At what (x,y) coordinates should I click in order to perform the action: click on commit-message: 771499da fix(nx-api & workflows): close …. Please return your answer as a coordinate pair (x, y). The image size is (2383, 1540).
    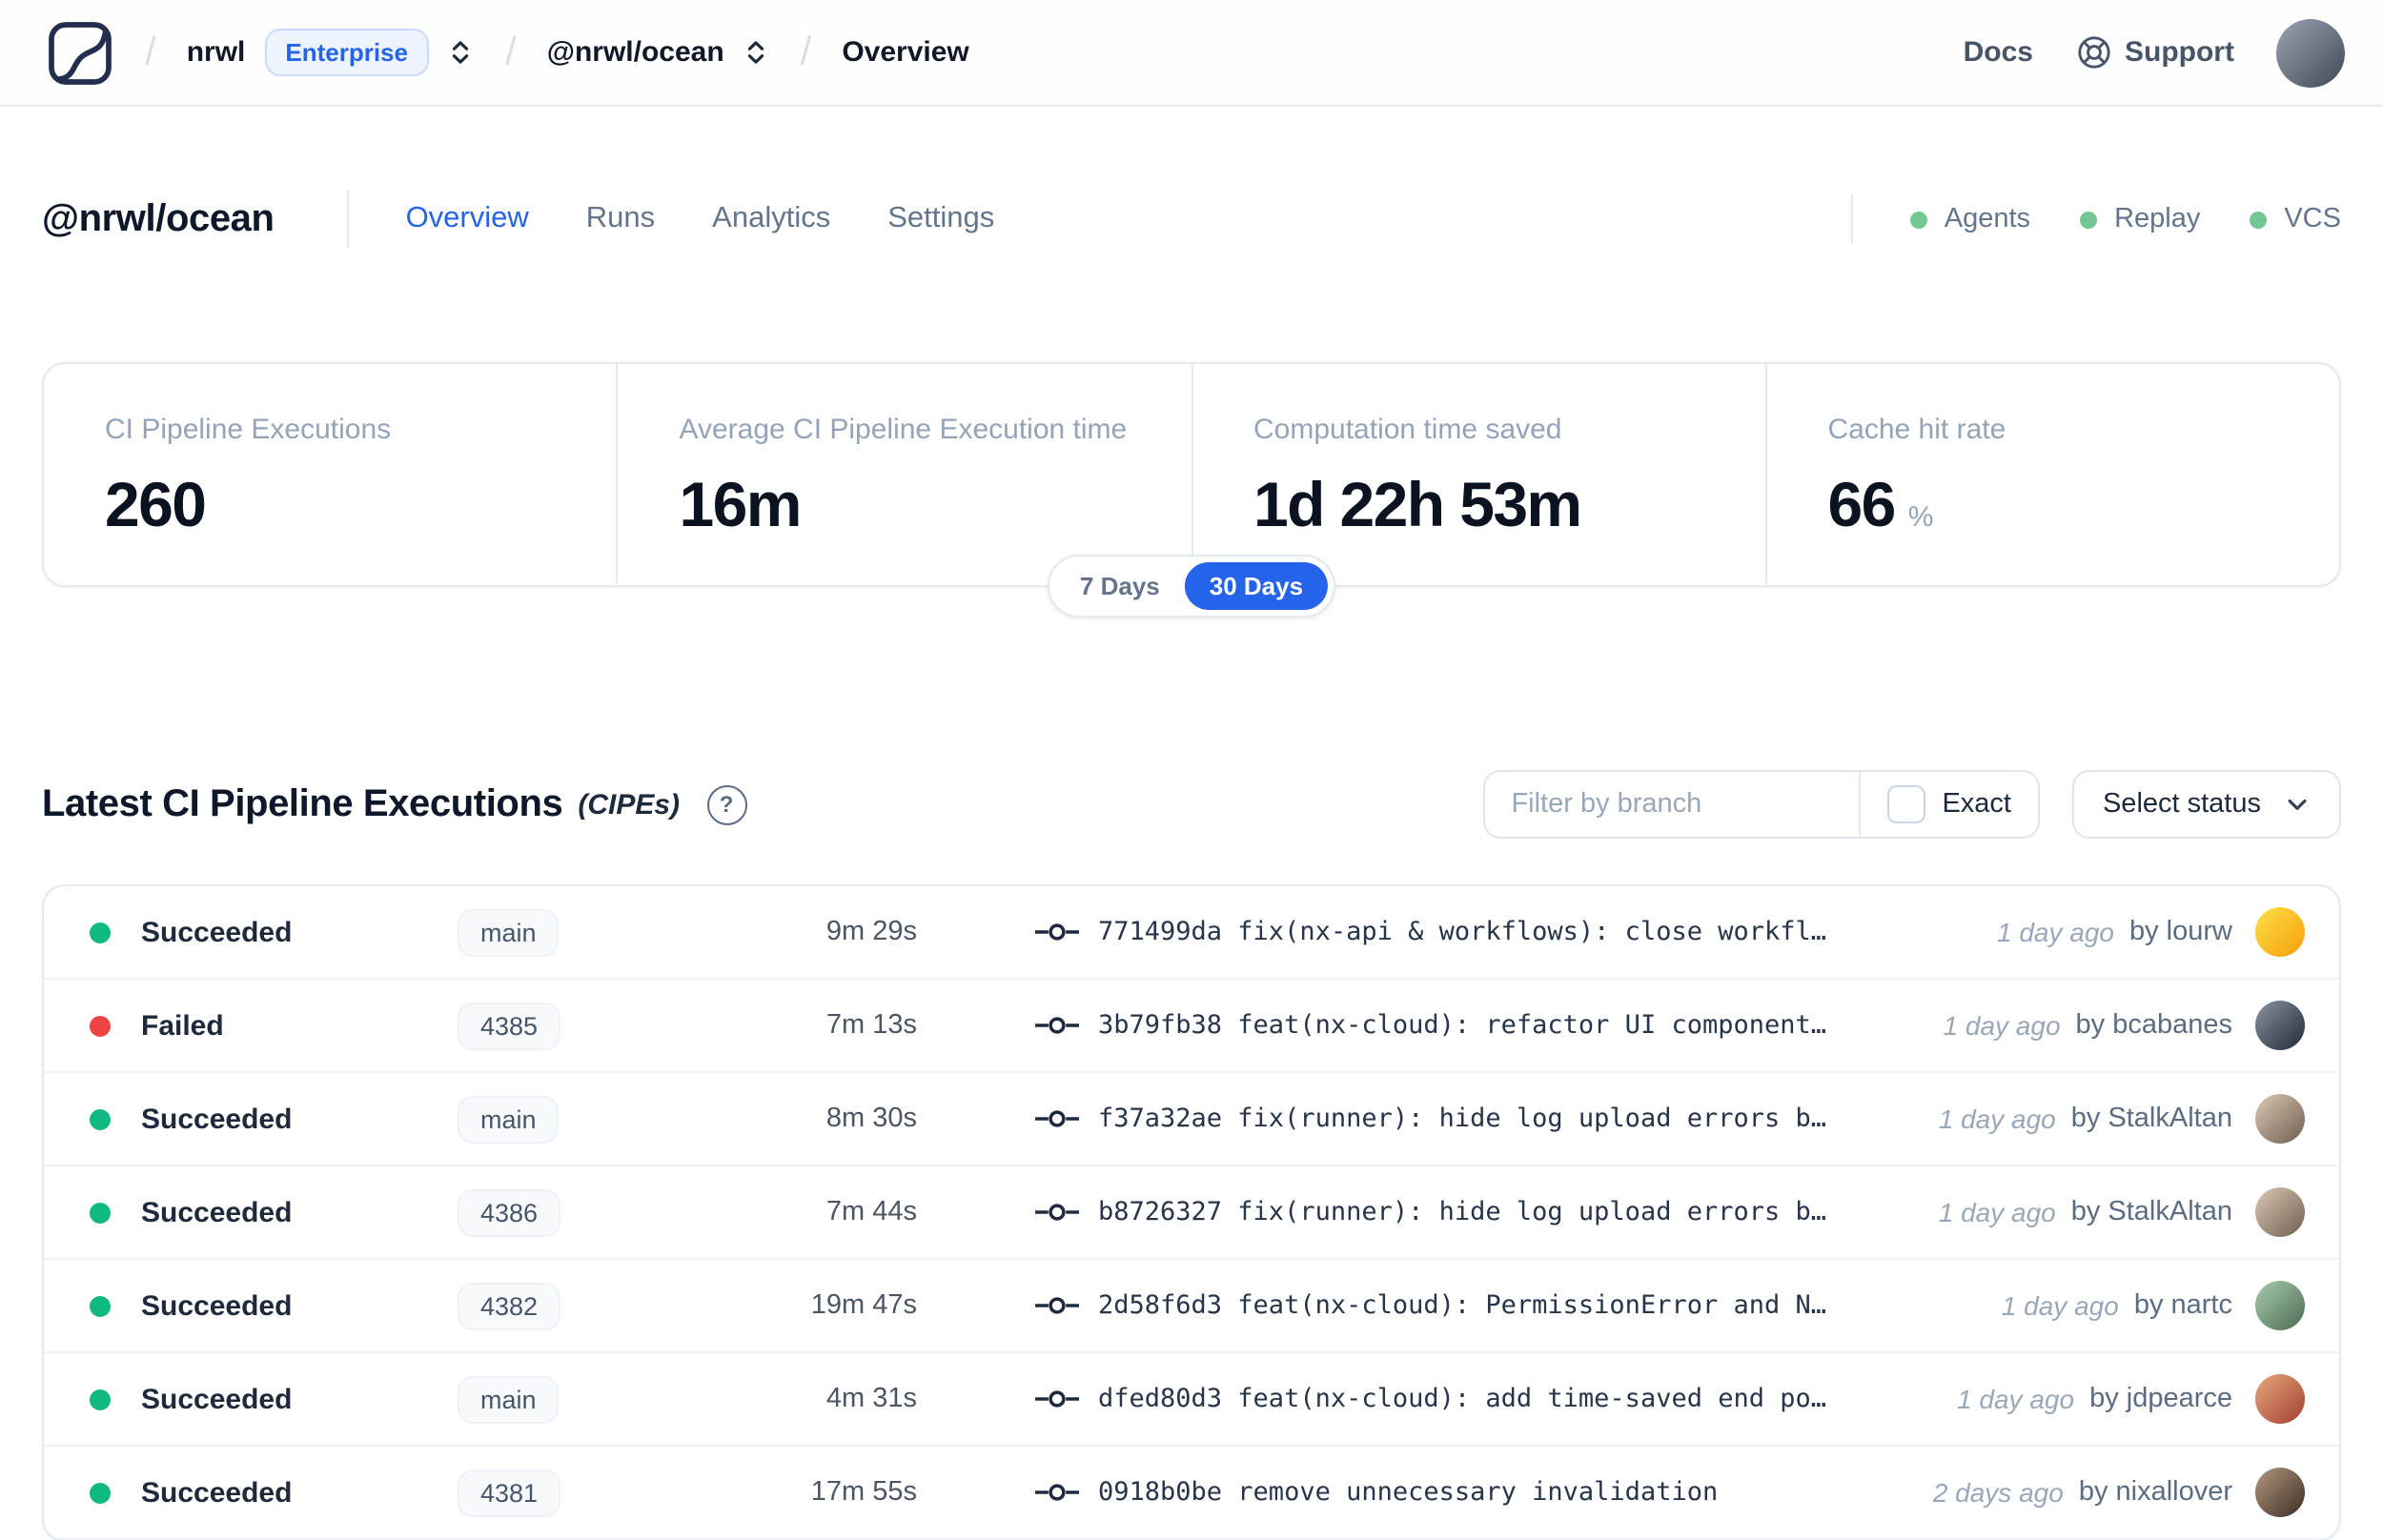
    Looking at the image, I should click on (1463, 932).